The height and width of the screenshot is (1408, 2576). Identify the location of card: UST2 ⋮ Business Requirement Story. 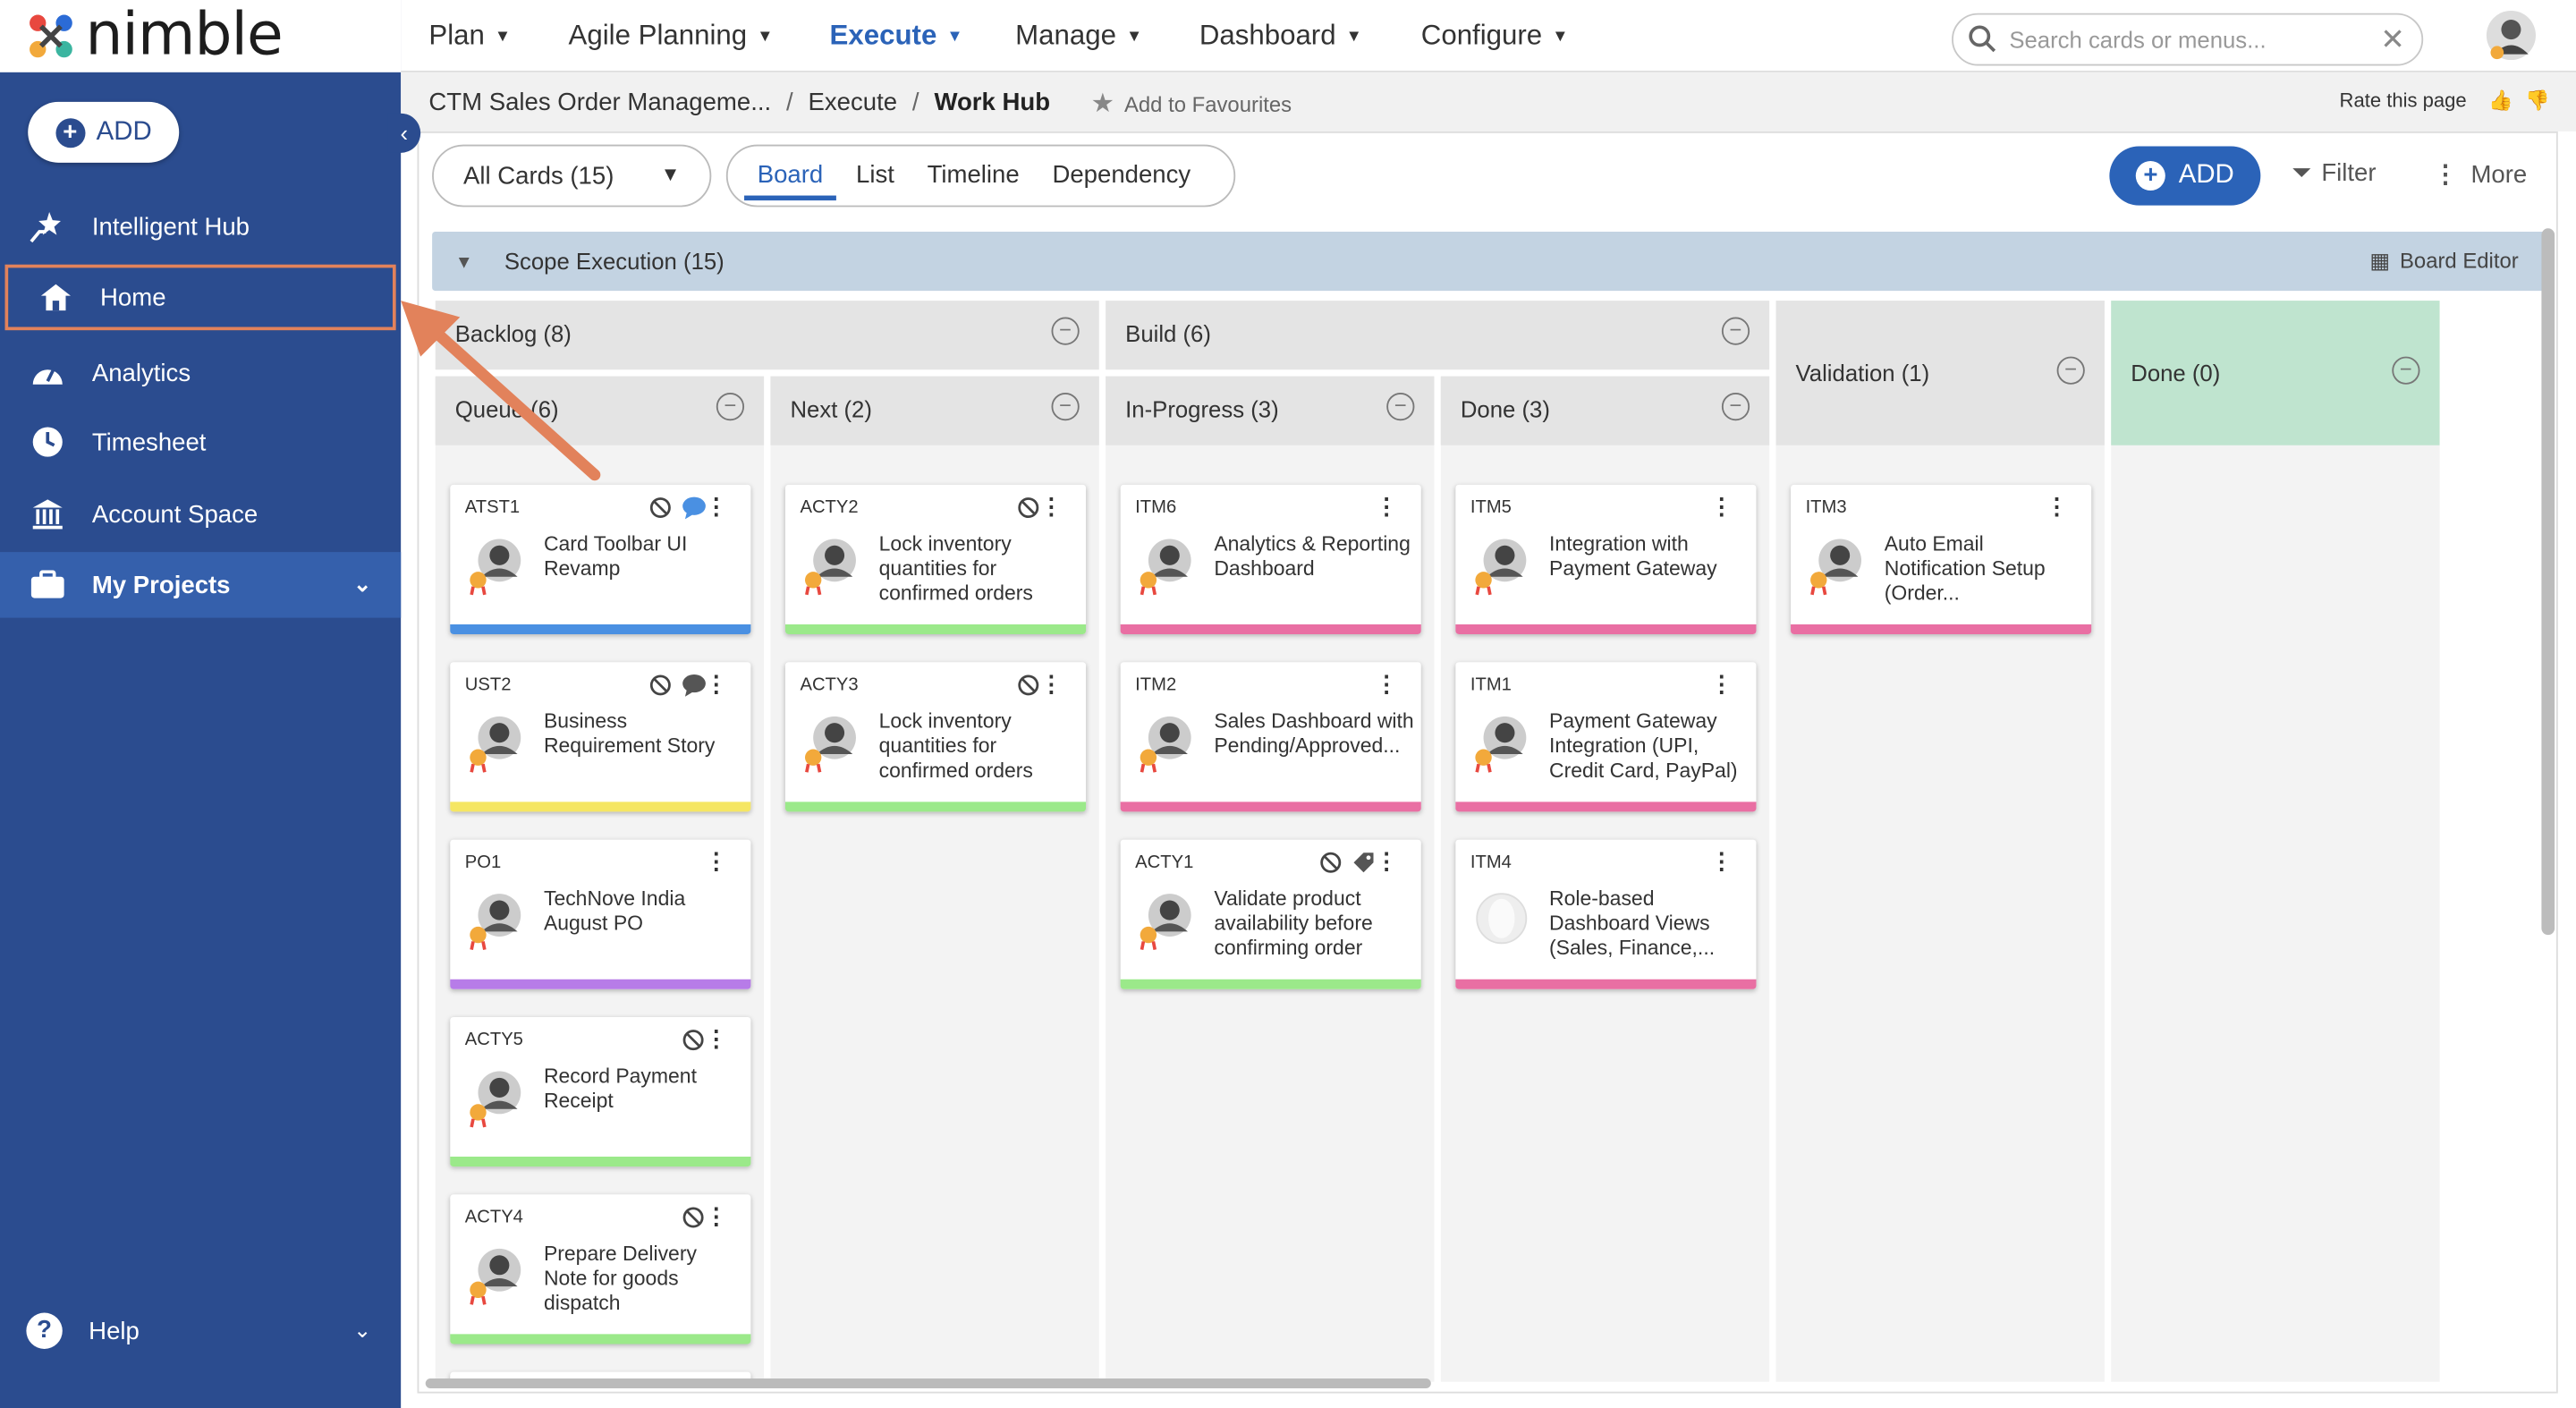
(600, 737).